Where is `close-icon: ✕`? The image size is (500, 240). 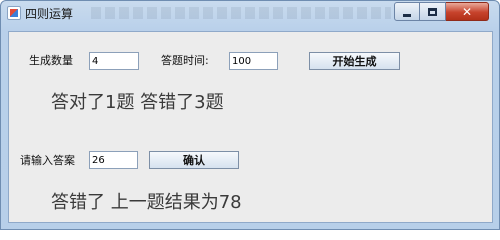
close-icon: ✕ is located at coordinates (467, 11).